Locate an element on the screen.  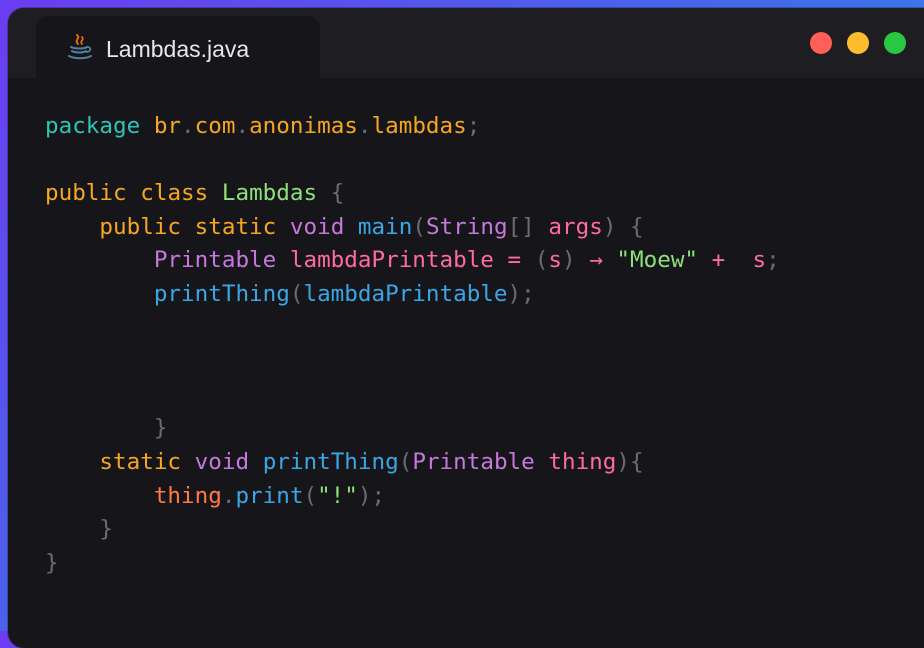
code-token: lambdaPrintable is located at coordinates (391, 260).